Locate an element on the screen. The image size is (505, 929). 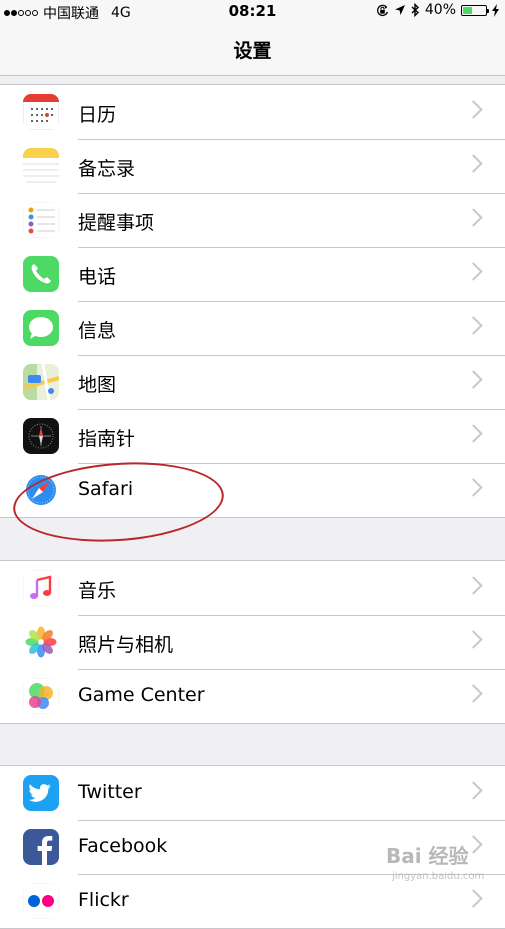
settings-row-messages: 信息 is located at coordinates (252, 328).